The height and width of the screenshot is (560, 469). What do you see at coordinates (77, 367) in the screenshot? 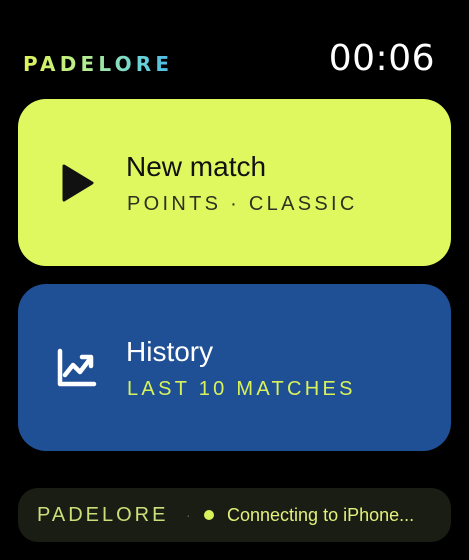
I see `chart-trend-up-icon` at bounding box center [77, 367].